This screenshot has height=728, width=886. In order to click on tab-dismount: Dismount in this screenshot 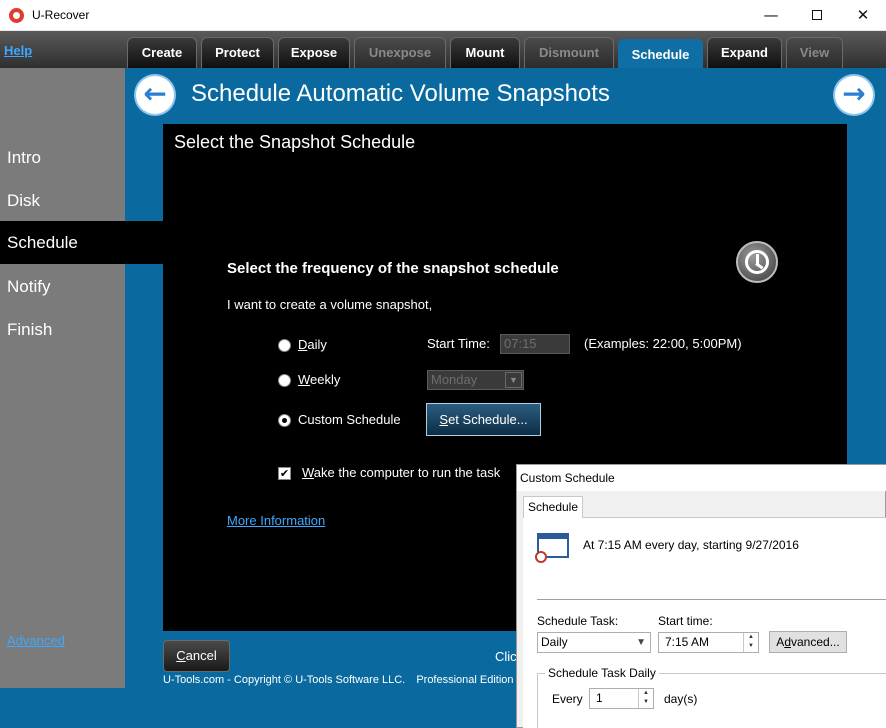, I will do `click(569, 52)`.